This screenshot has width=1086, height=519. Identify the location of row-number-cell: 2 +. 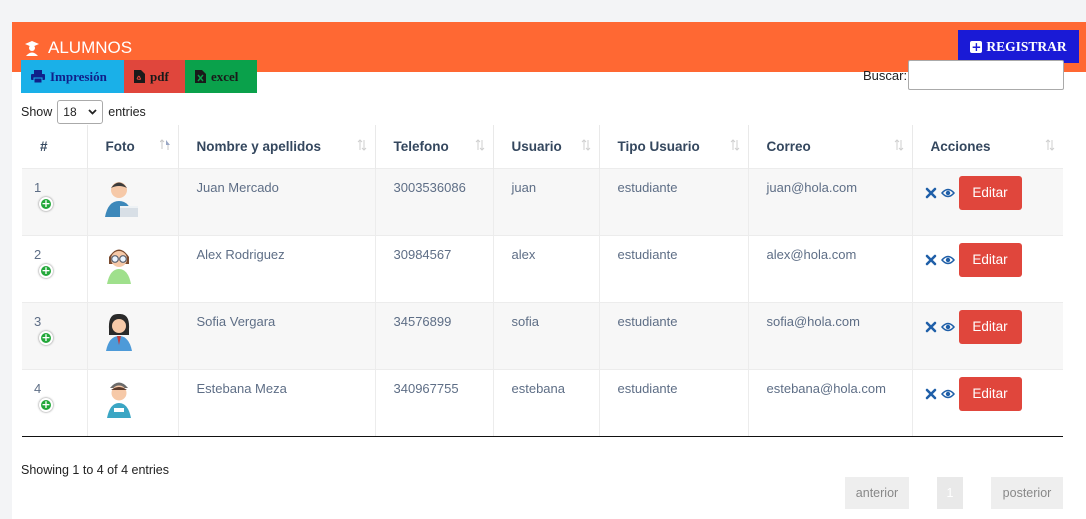
(55, 268).